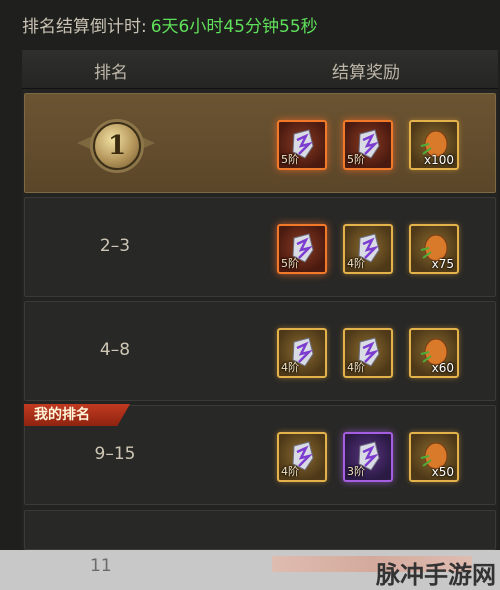  I want to click on item-quantity: x75, so click(442, 264).